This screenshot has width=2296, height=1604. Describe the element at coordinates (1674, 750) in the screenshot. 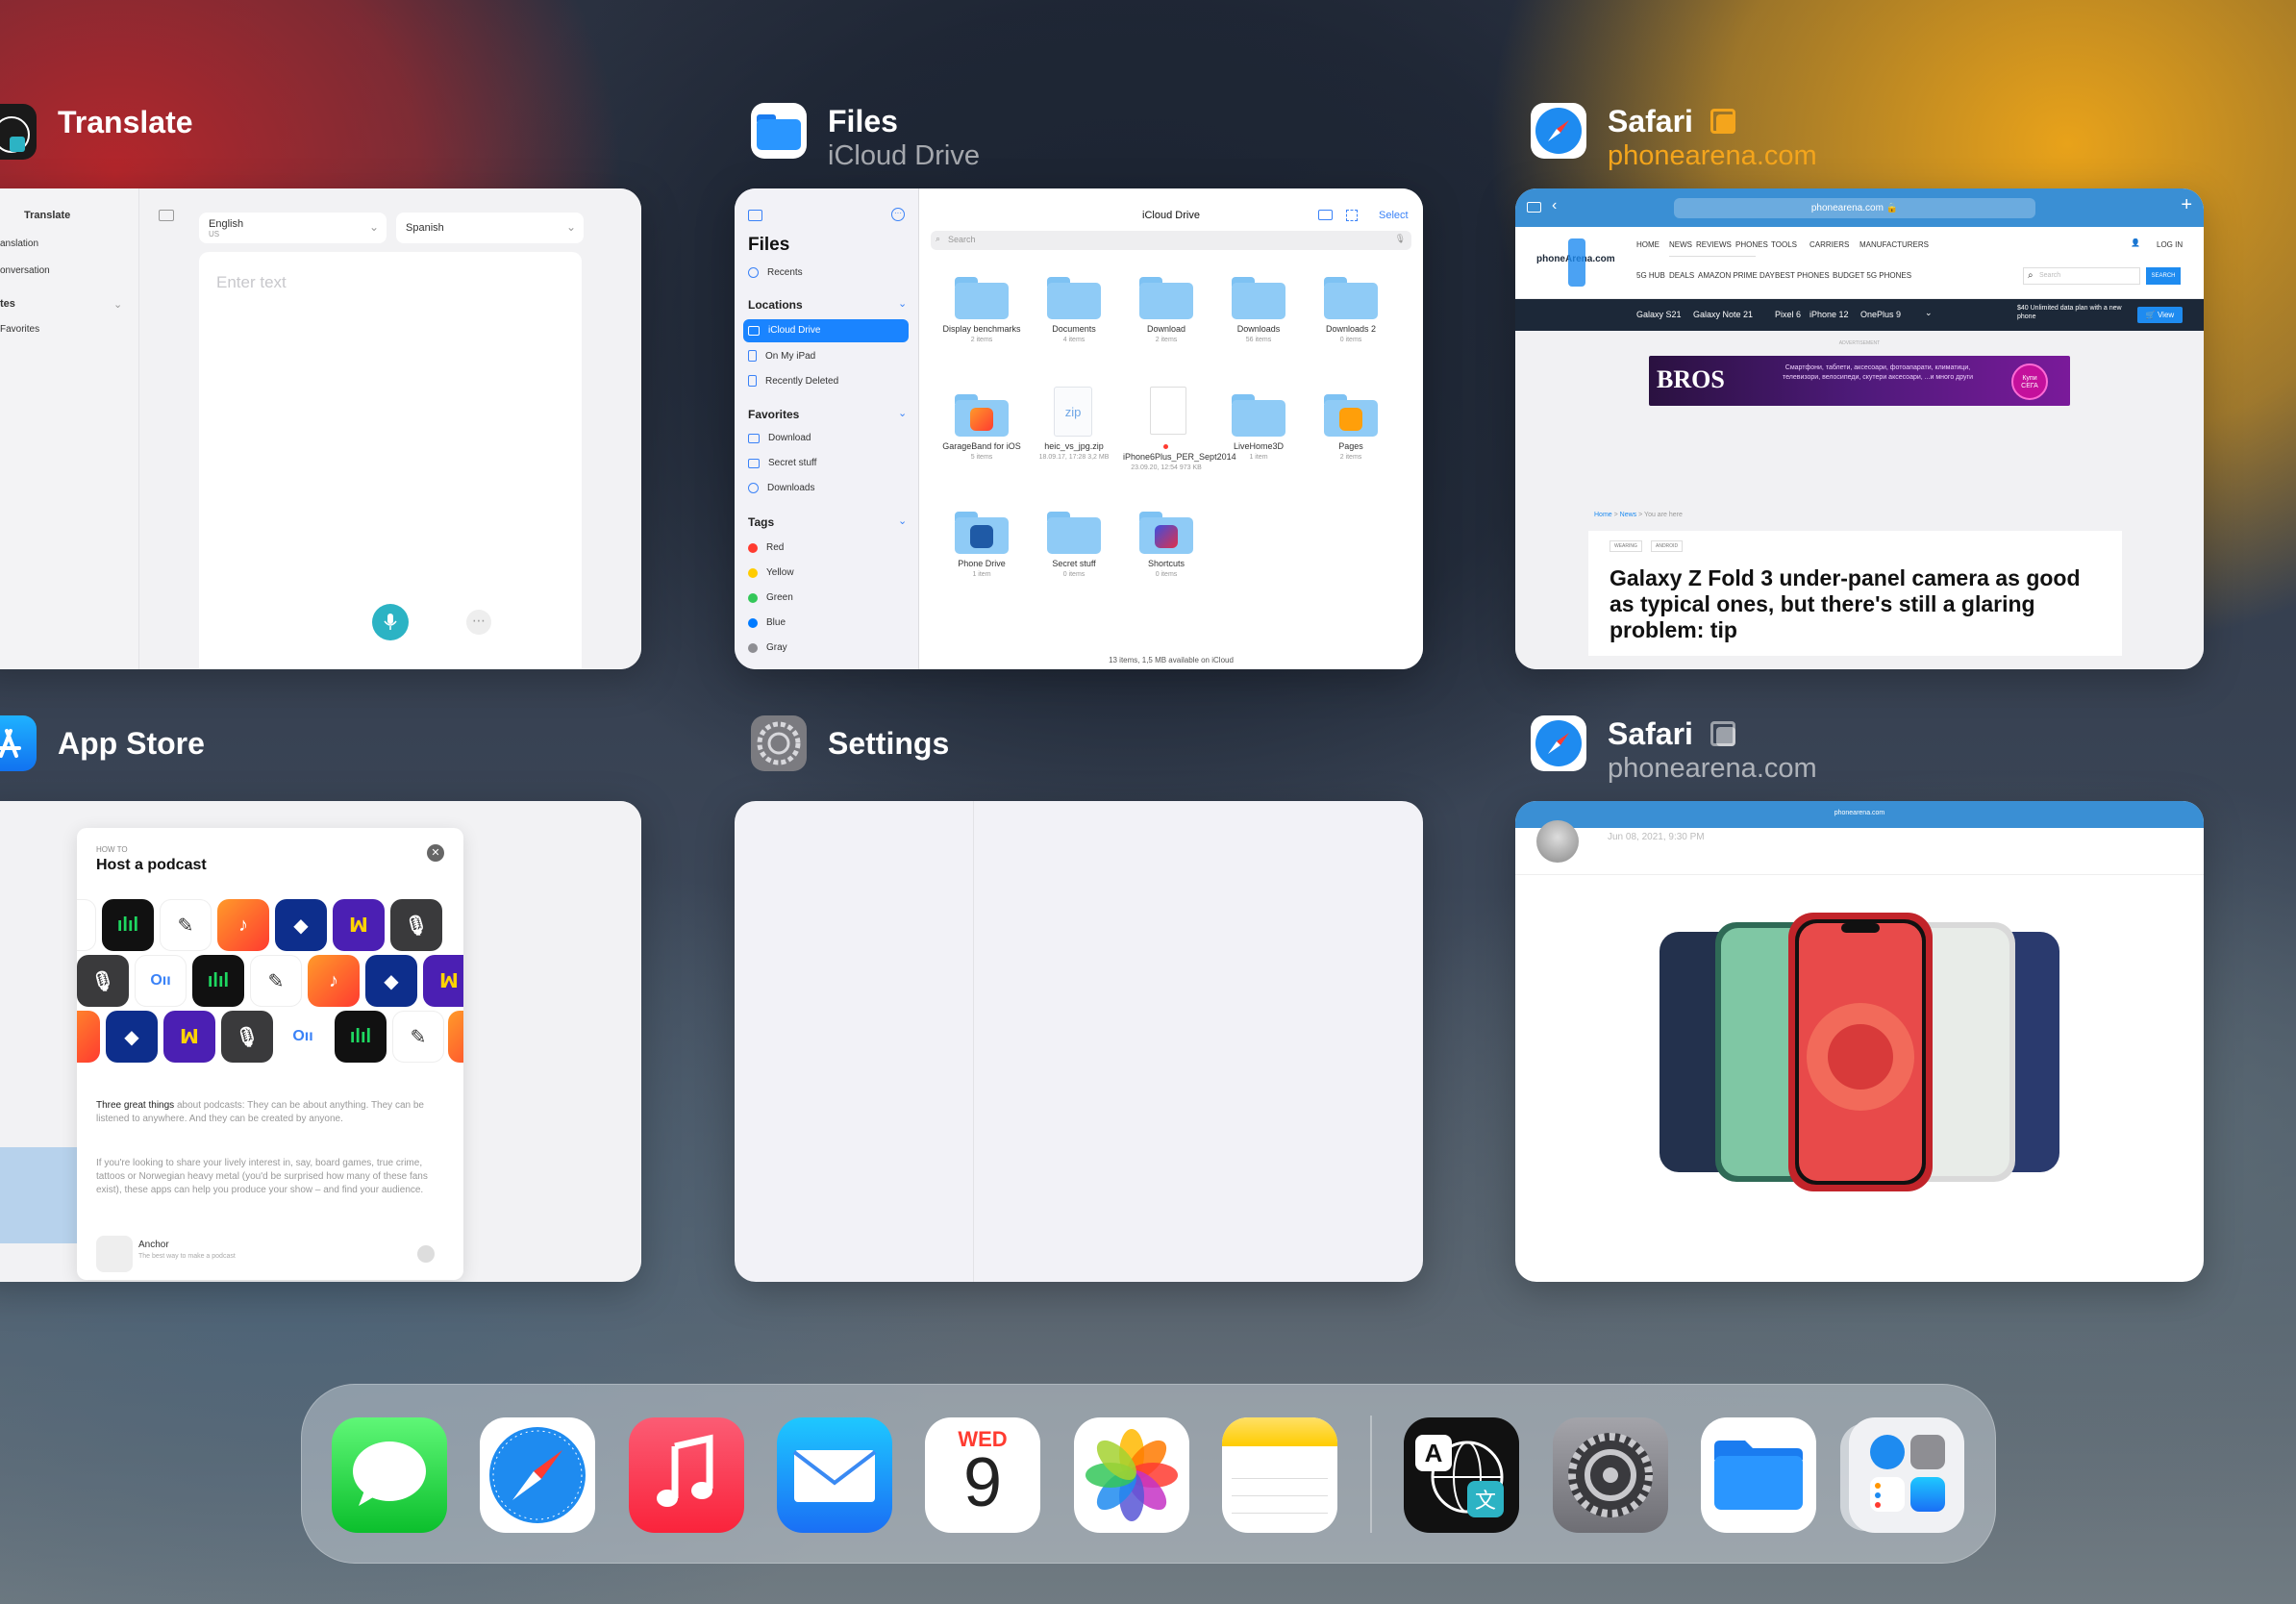

I see `safari-card-header-2: Safari phonearena.com` at that location.